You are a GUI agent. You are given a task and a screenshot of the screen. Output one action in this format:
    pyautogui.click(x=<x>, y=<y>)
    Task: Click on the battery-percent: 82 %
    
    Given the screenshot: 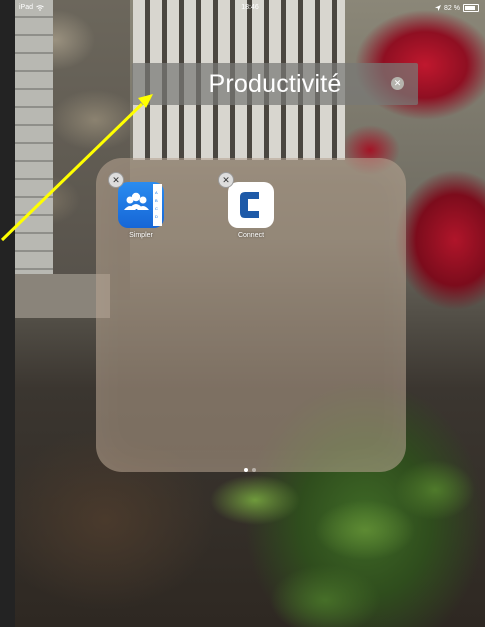 What is the action you would take?
    pyautogui.click(x=452, y=8)
    